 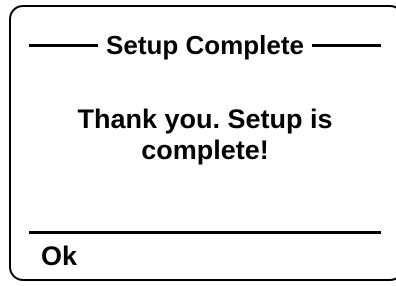 What do you see at coordinates (346, 45) in the screenshot?
I see `title-right-rule` at bounding box center [346, 45].